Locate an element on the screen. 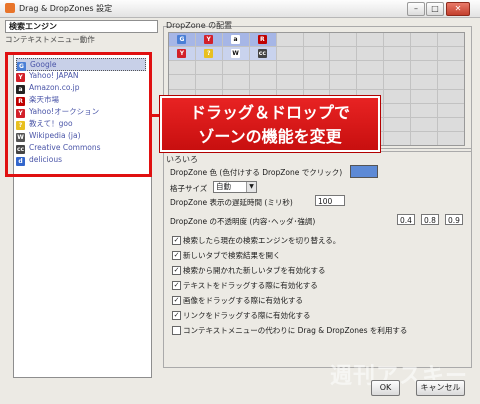  option-label: テキストをドラッグする際に有効化する is located at coordinates (250, 285).